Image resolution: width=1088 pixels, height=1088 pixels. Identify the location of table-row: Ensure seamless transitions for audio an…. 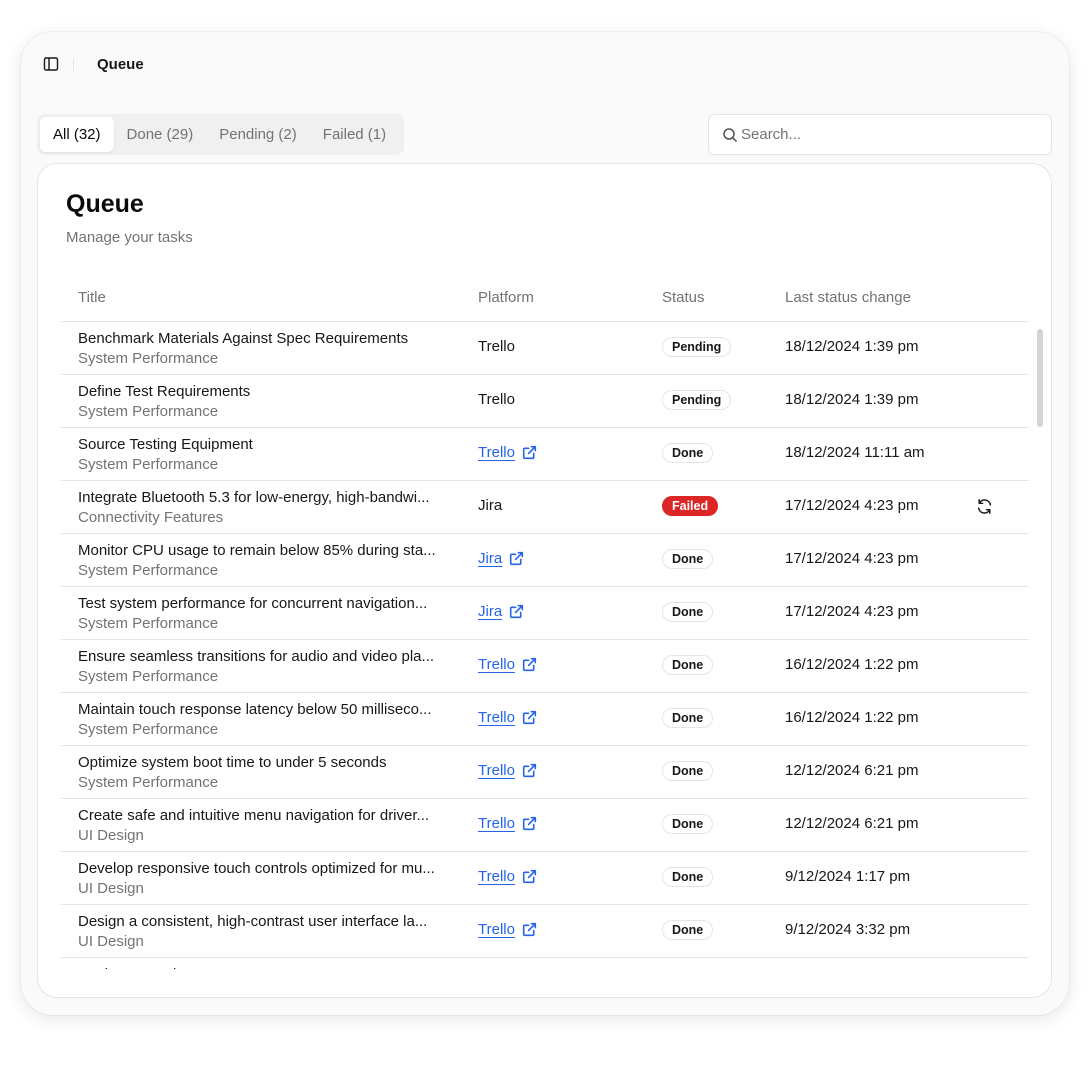
(545, 666).